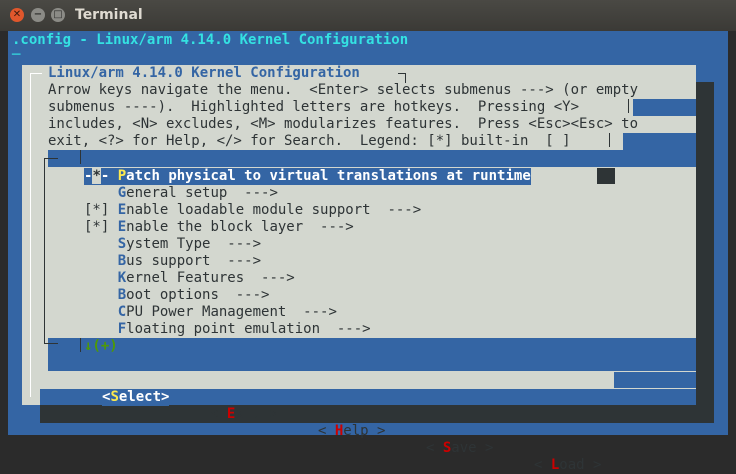  What do you see at coordinates (51, 343) in the screenshot?
I see `menu-border-bottom` at bounding box center [51, 343].